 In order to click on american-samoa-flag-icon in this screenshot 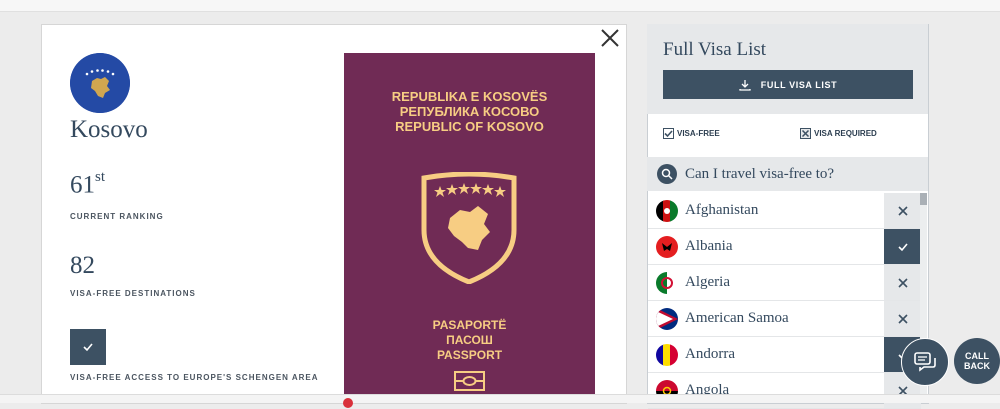, I will do `click(667, 319)`.